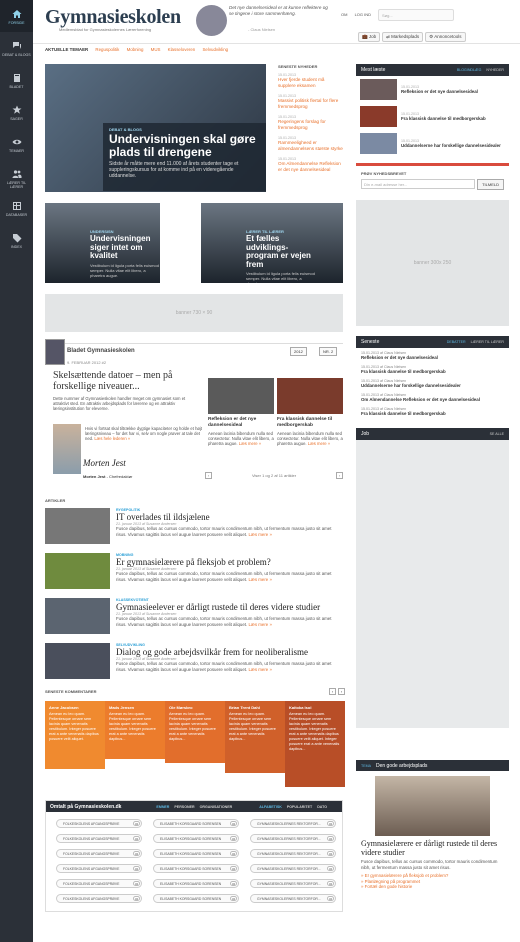  What do you see at coordinates (113, 17) in the screenshot?
I see `site-logo: Gymnasieskolen` at bounding box center [113, 17].